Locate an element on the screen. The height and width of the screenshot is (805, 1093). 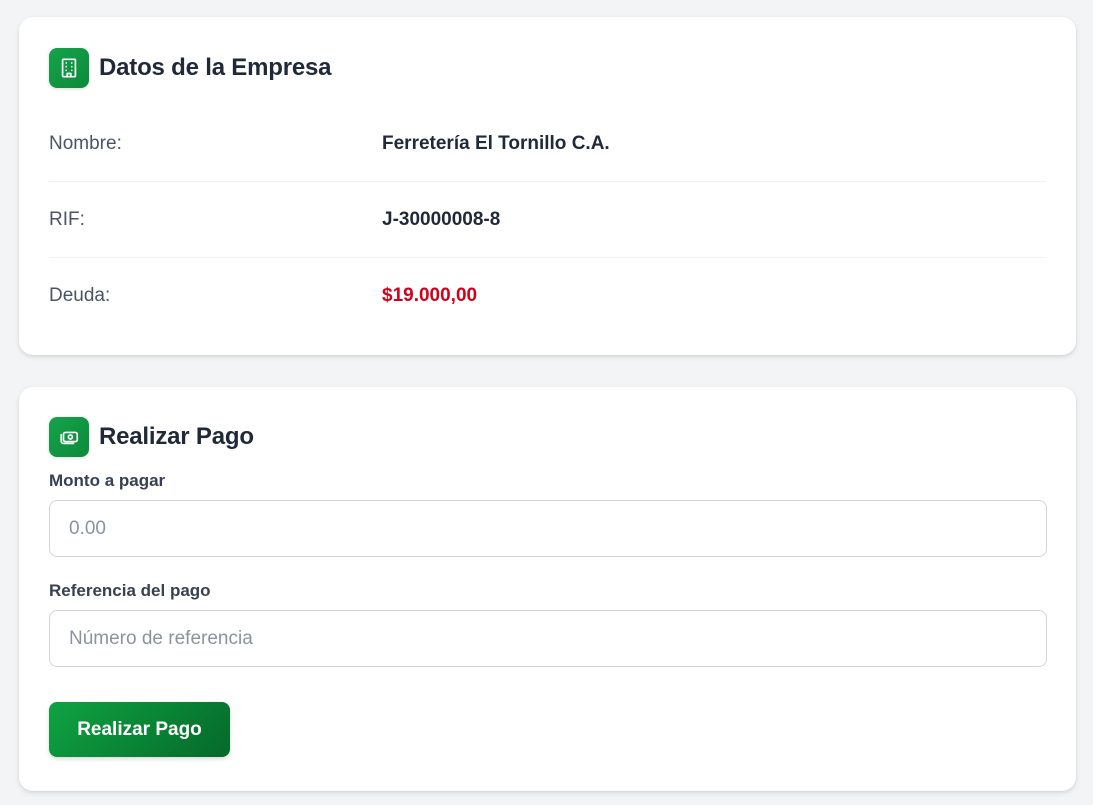
info-row-nombre: Nombre: Ferretería El Tornillo C.A. is located at coordinates (547, 144).